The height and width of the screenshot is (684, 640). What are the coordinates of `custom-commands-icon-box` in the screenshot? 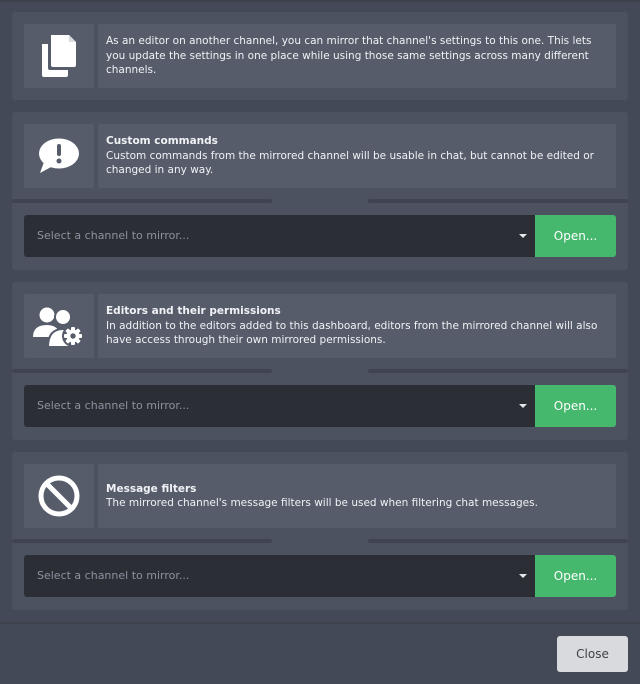 It's located at (59, 156).